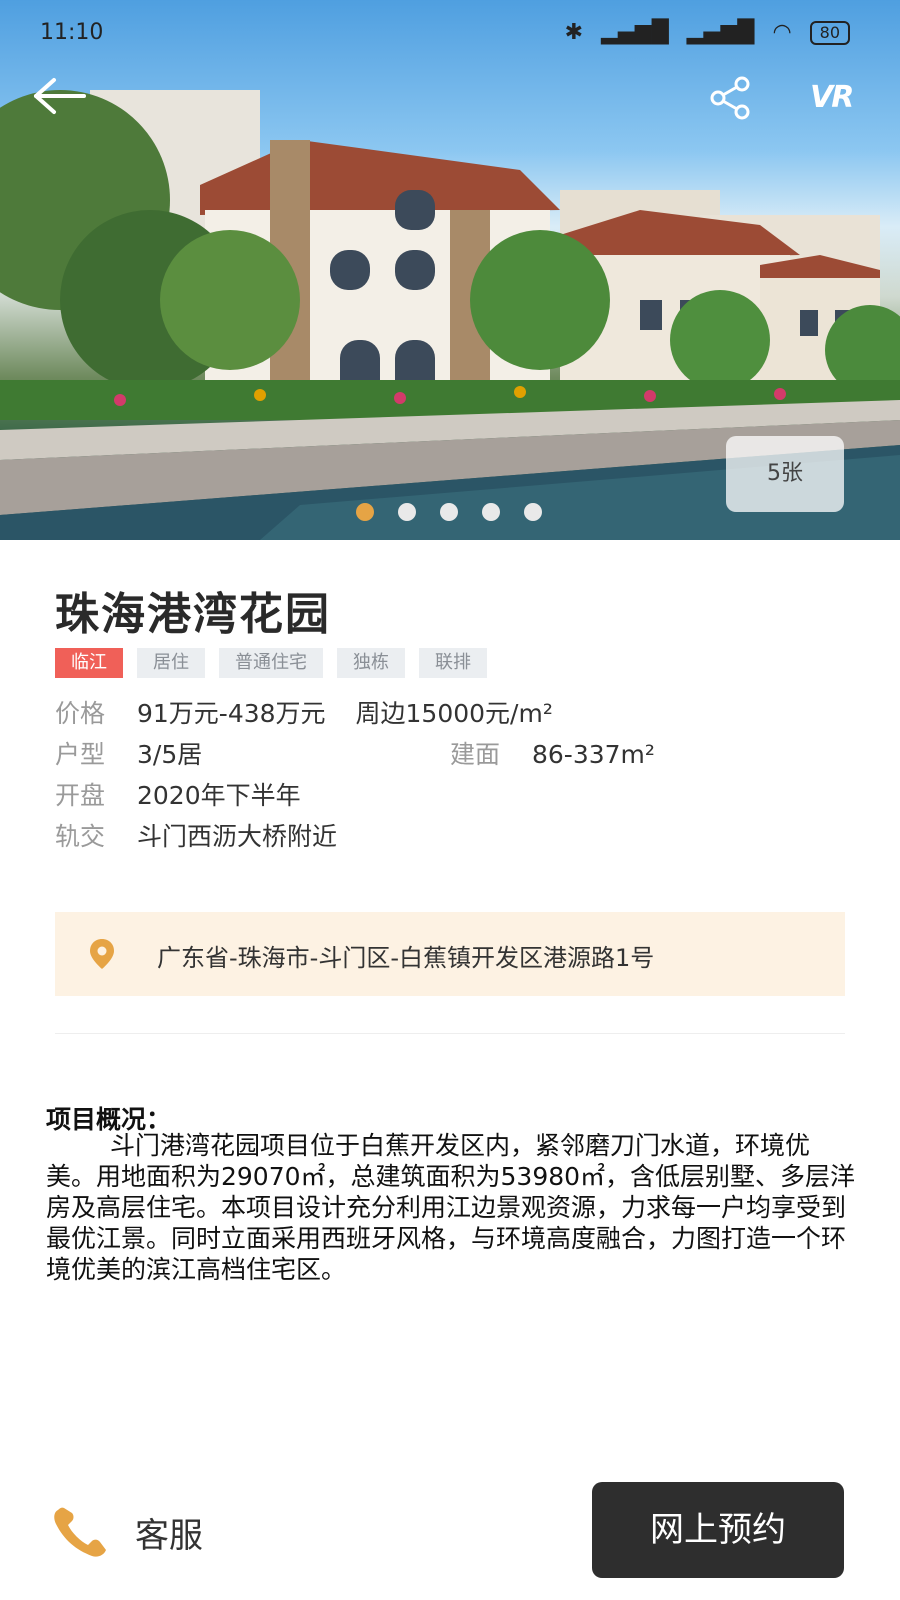 Image resolution: width=900 pixels, height=1600 pixels. Describe the element at coordinates (171, 663) in the screenshot. I see `tag: 居住` at that location.